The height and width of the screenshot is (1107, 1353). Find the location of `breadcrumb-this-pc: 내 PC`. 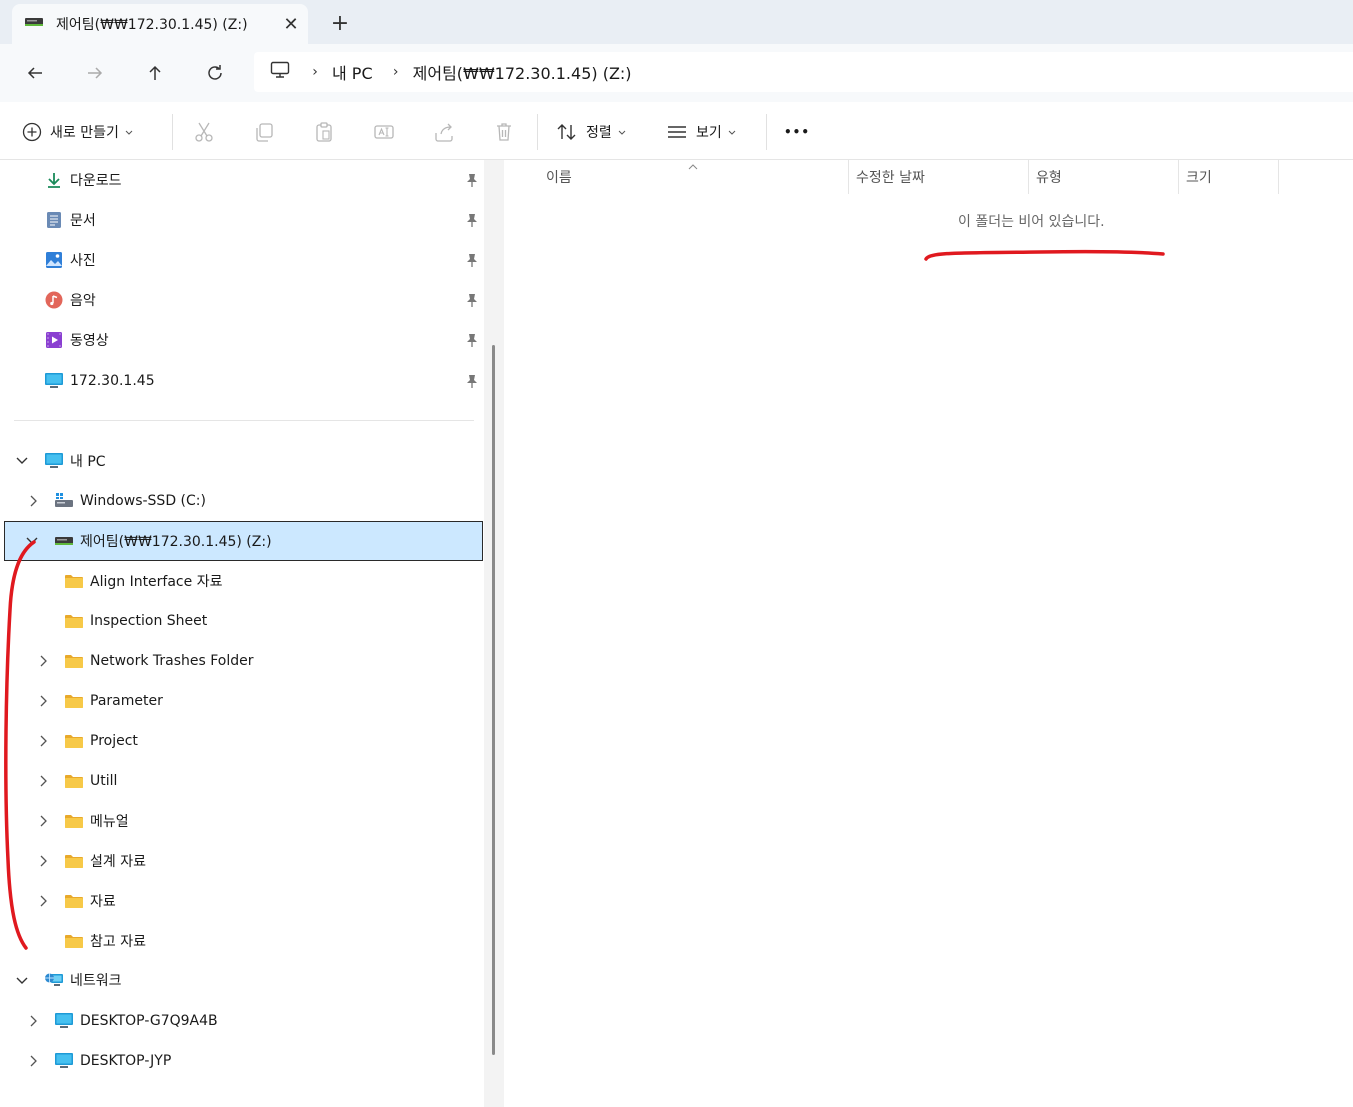

breadcrumb-this-pc: 내 PC is located at coordinates (352, 72).